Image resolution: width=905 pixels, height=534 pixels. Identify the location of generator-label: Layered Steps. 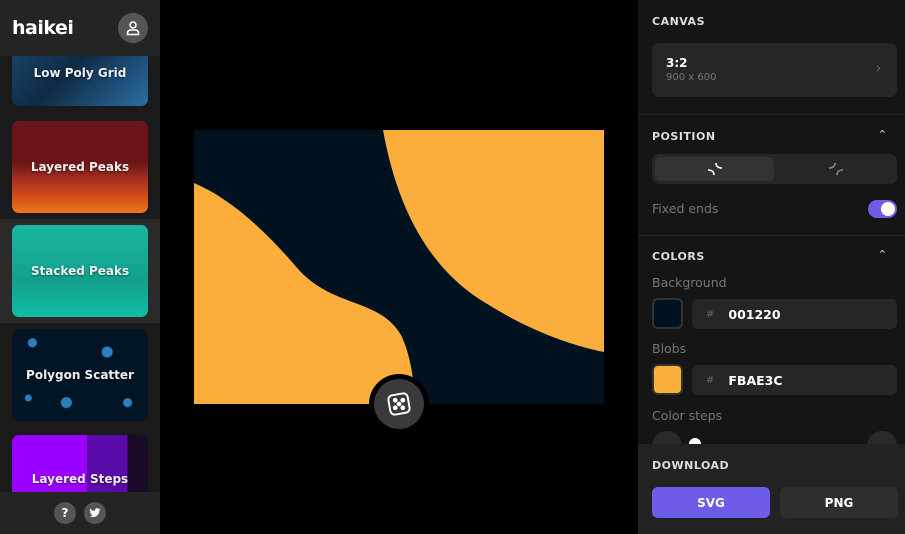
(80, 479).